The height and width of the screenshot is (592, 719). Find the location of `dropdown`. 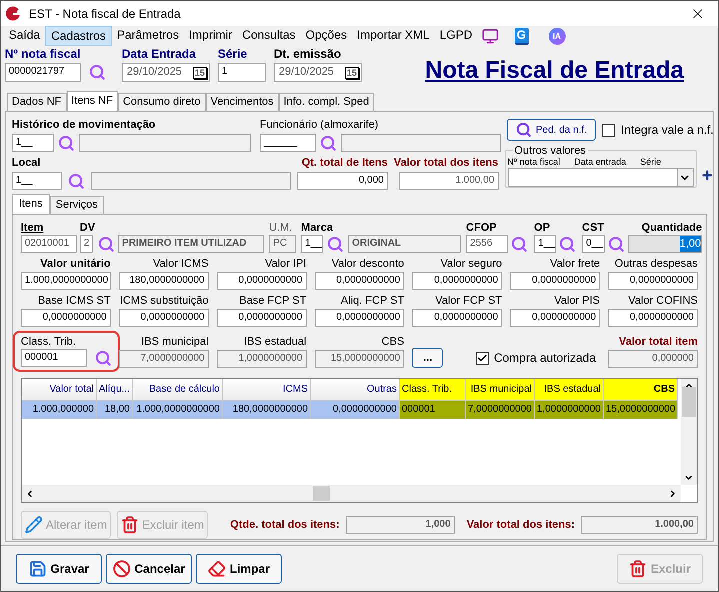

dropdown is located at coordinates (601, 177).